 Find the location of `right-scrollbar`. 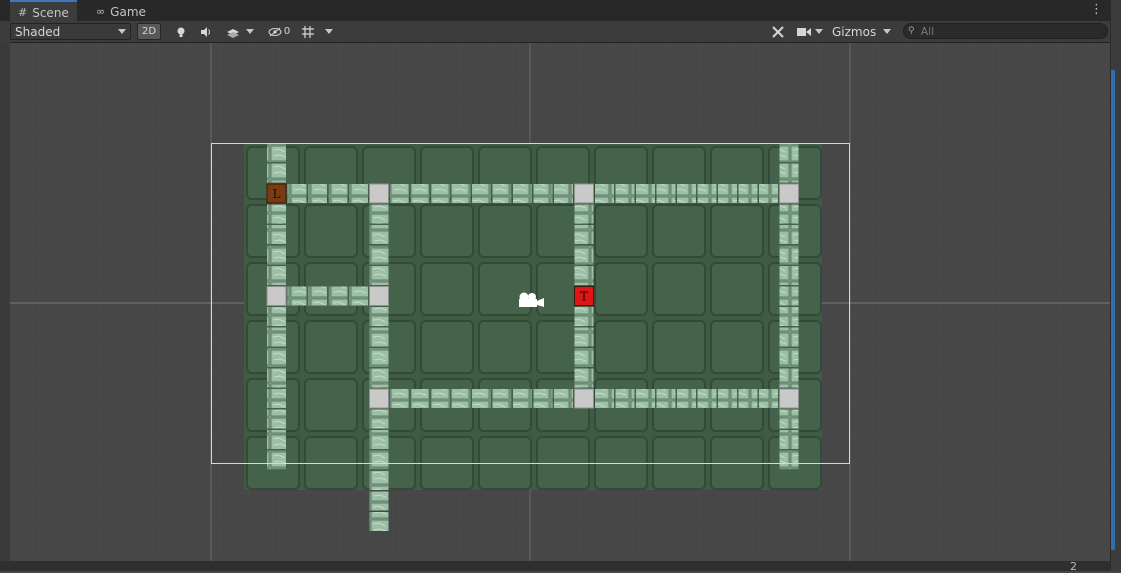

right-scrollbar is located at coordinates (1115, 285).